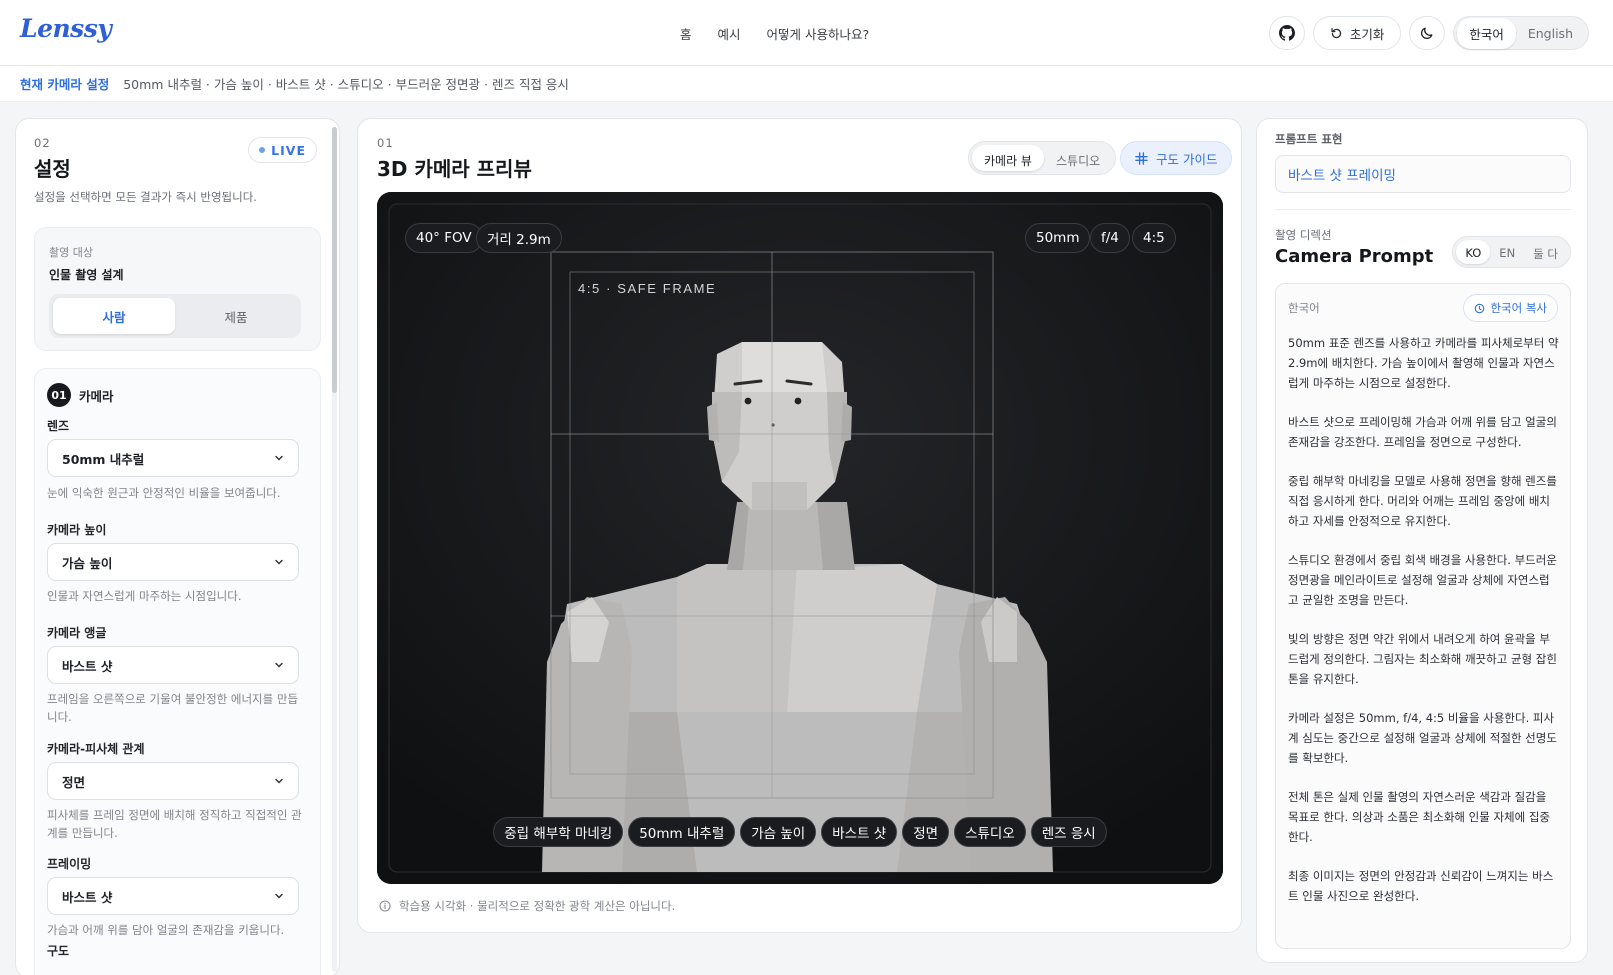  What do you see at coordinates (69, 864) in the screenshot?
I see `framing-label: 프레이밍` at bounding box center [69, 864].